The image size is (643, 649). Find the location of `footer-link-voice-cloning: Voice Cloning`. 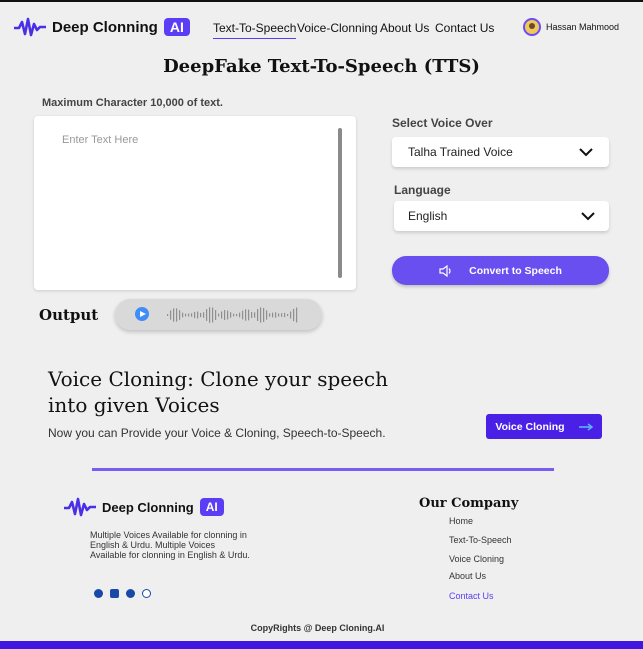

footer-link-voice-cloning: Voice Cloning is located at coordinates (476, 559).